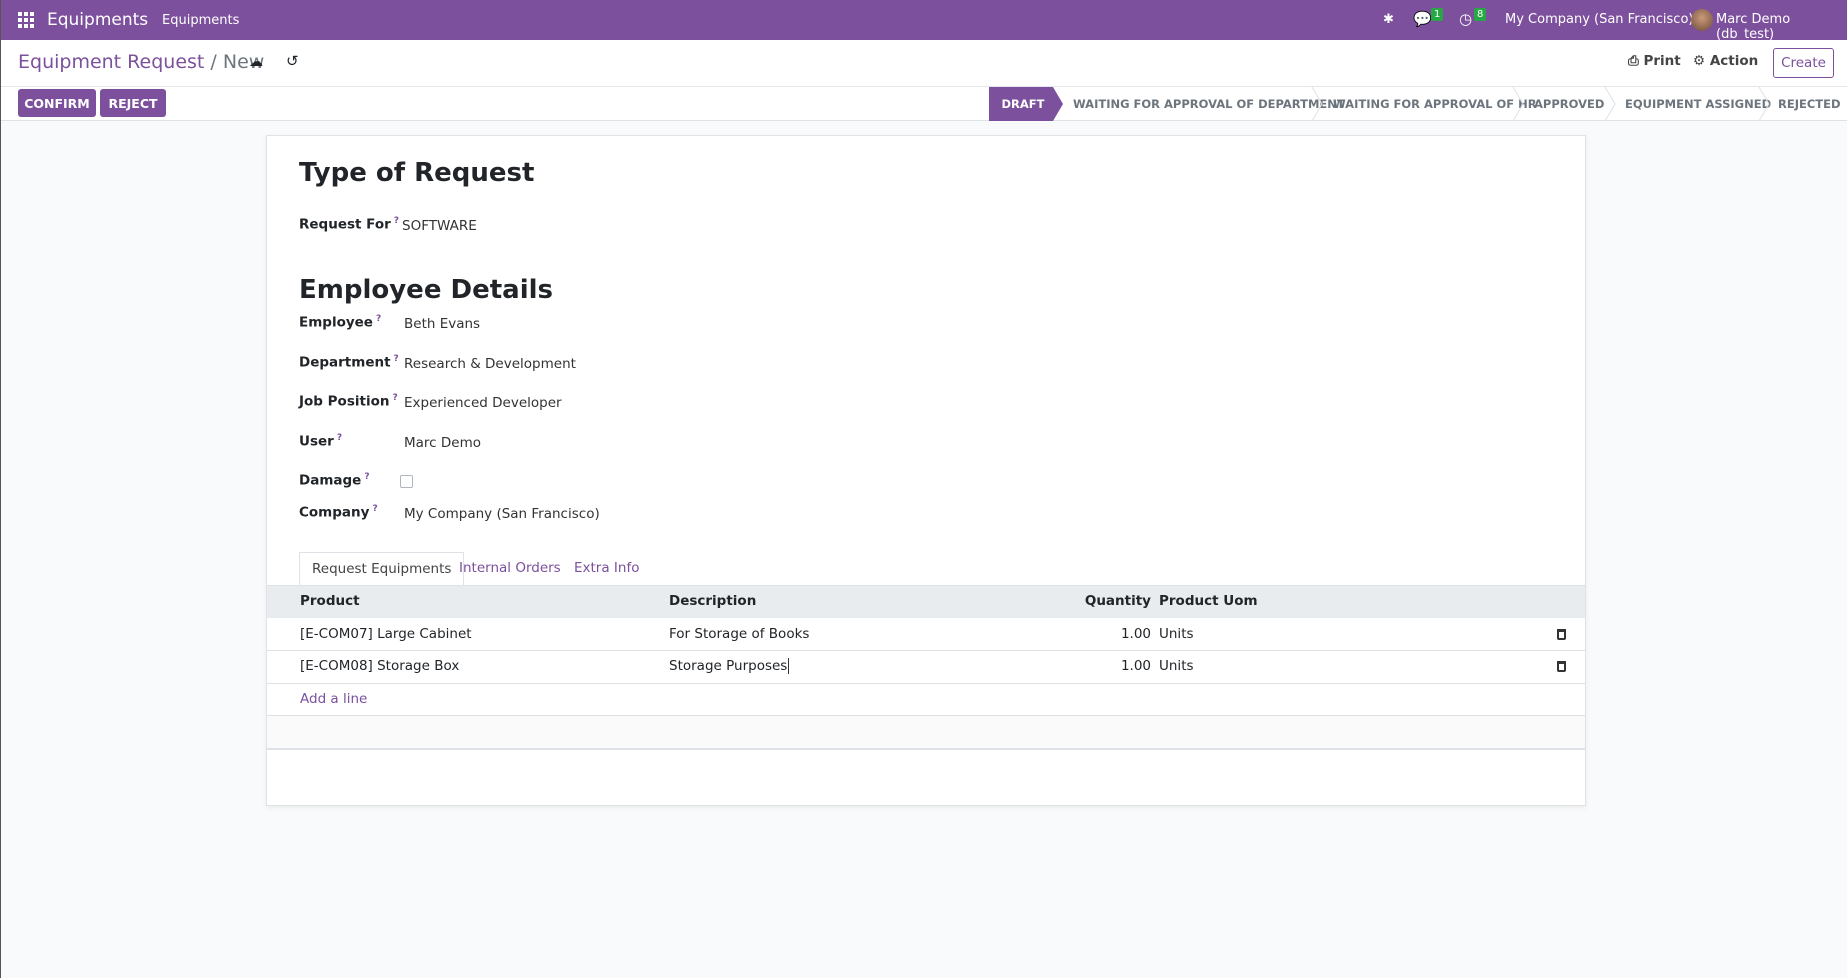 This screenshot has height=978, width=1847. What do you see at coordinates (606, 568) in the screenshot?
I see `tab-extra-info: Extra Info` at bounding box center [606, 568].